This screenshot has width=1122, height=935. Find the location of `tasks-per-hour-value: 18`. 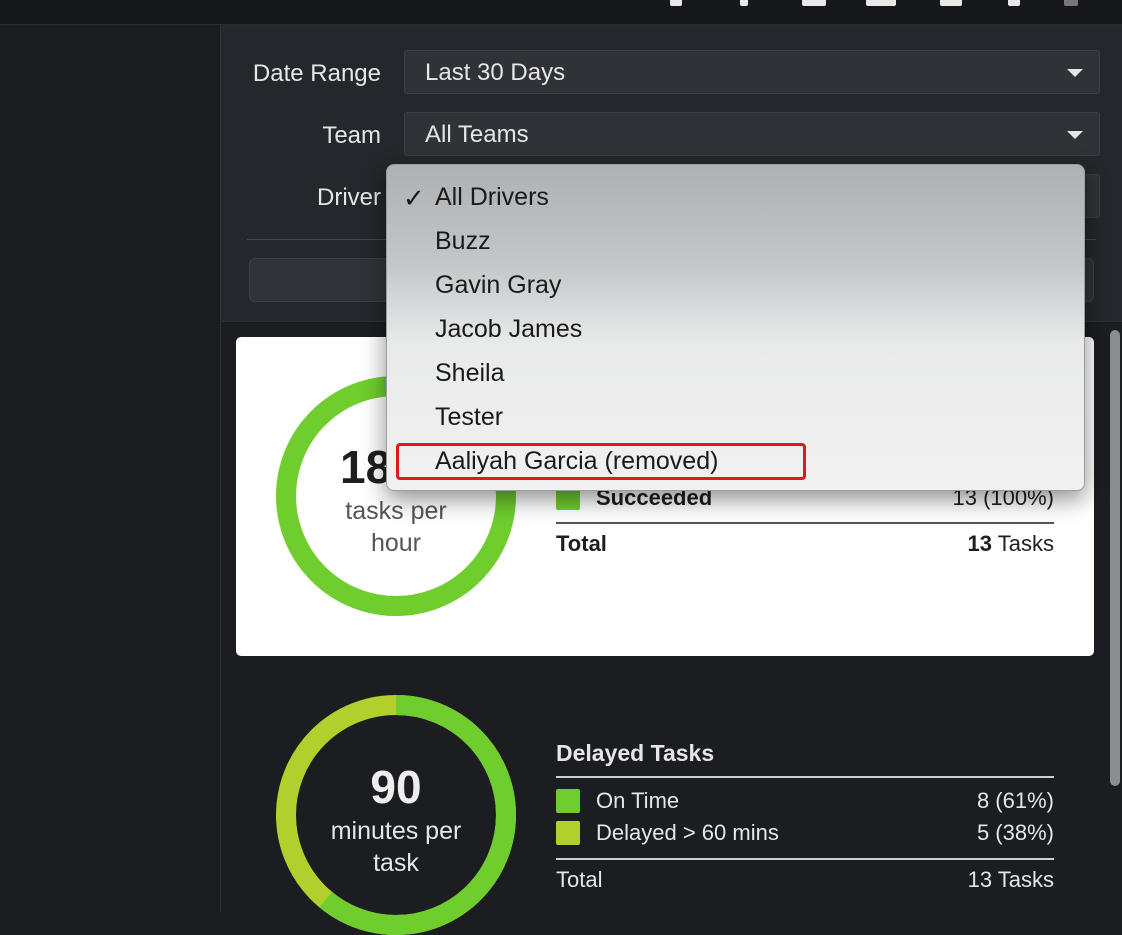

tasks-per-hour-value: 18 is located at coordinates (366, 467).